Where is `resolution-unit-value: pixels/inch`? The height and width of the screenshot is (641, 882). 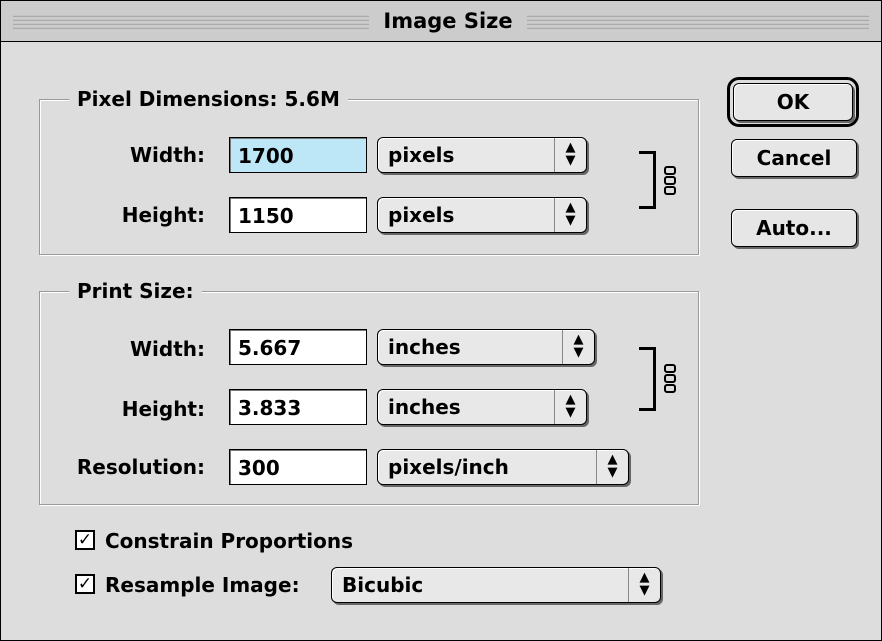
resolution-unit-value: pixels/inch is located at coordinates (448, 467).